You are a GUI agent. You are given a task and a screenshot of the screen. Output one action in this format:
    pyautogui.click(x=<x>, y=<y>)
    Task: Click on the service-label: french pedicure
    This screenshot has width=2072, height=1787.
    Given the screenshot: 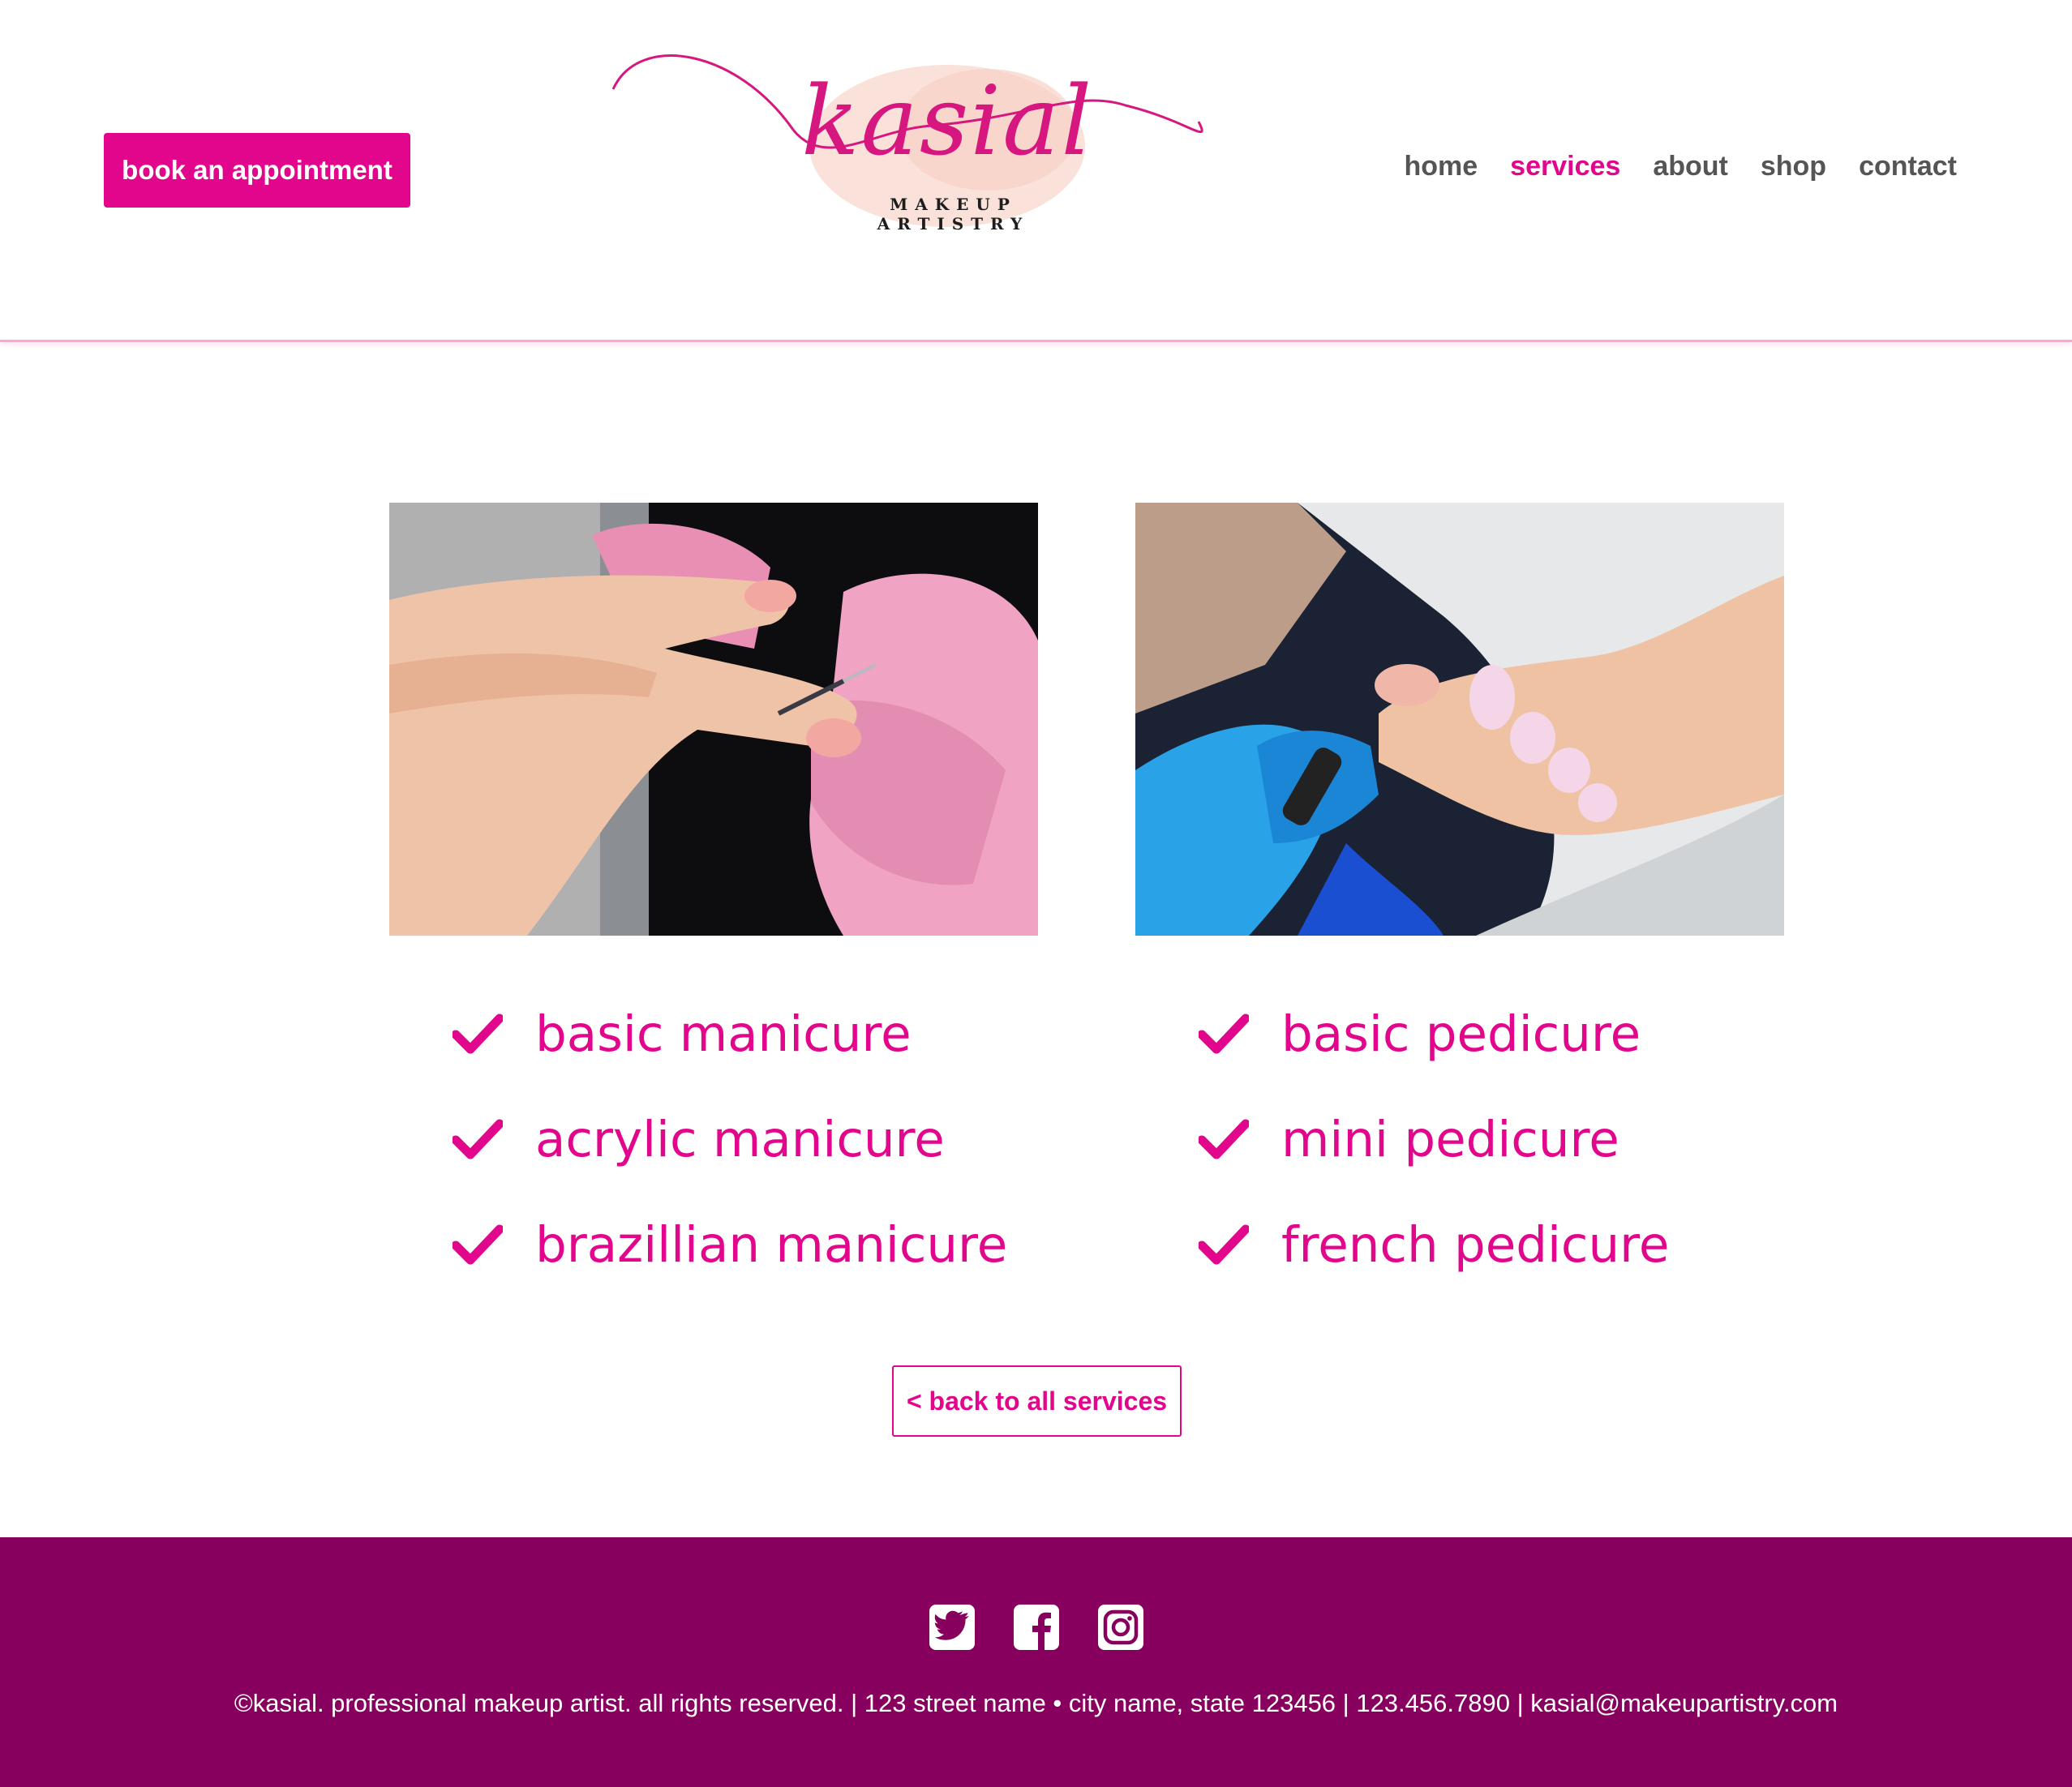 What is the action you would take?
    pyautogui.click(x=1475, y=1244)
    